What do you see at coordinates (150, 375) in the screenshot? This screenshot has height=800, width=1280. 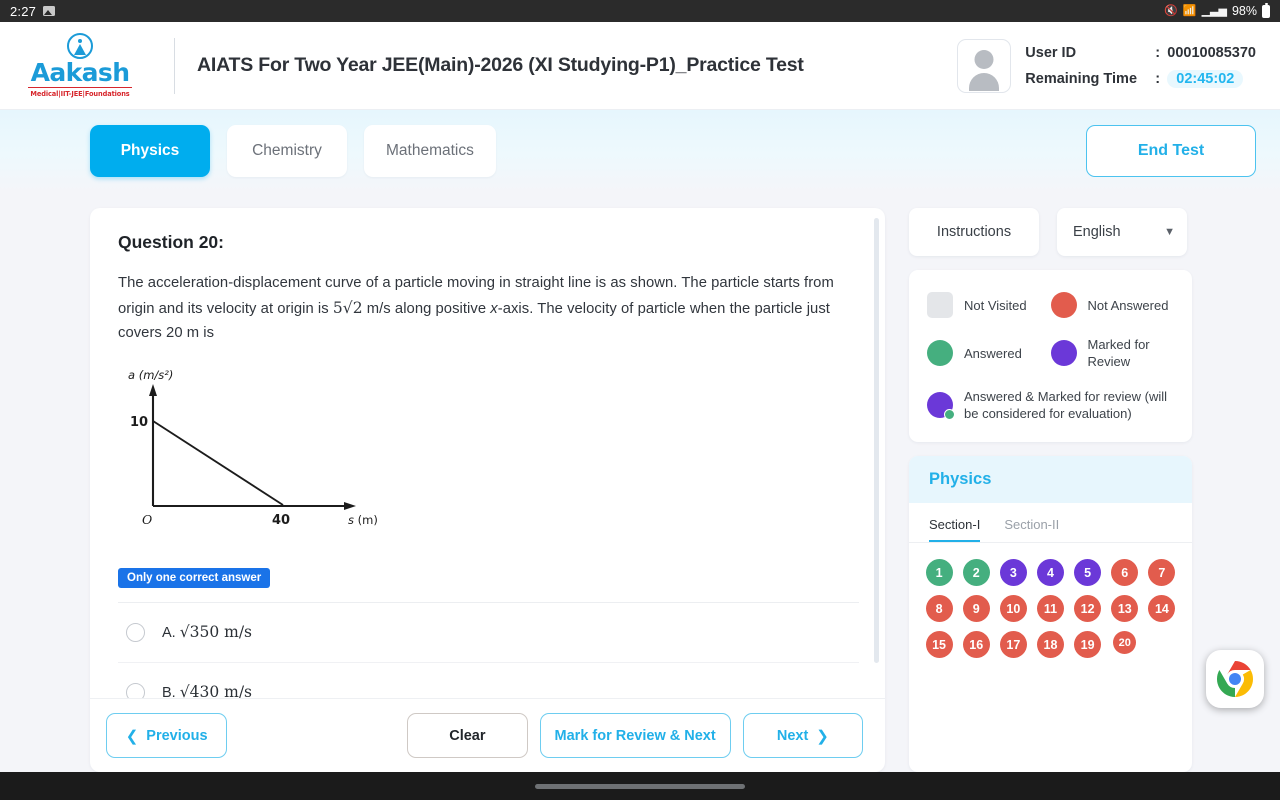 I see `chart-ylabel: a (m/s²)` at bounding box center [150, 375].